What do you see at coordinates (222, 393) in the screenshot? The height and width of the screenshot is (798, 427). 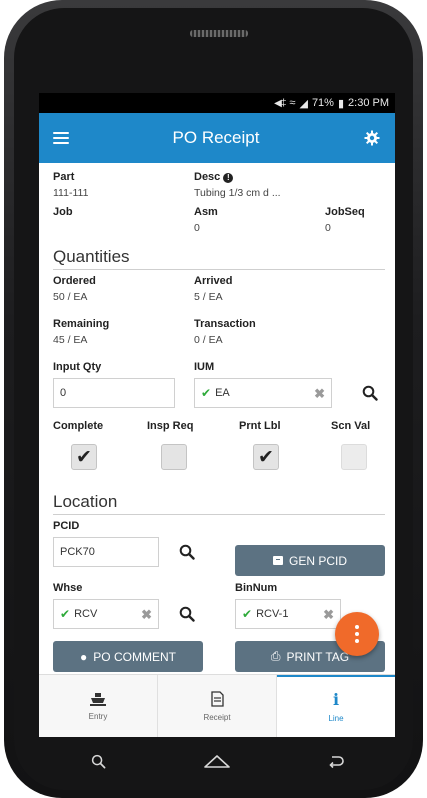 I see `ium-value: EA` at bounding box center [222, 393].